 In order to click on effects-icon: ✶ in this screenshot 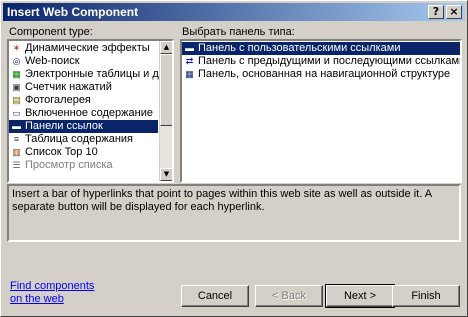, I will do `click(16, 48)`.